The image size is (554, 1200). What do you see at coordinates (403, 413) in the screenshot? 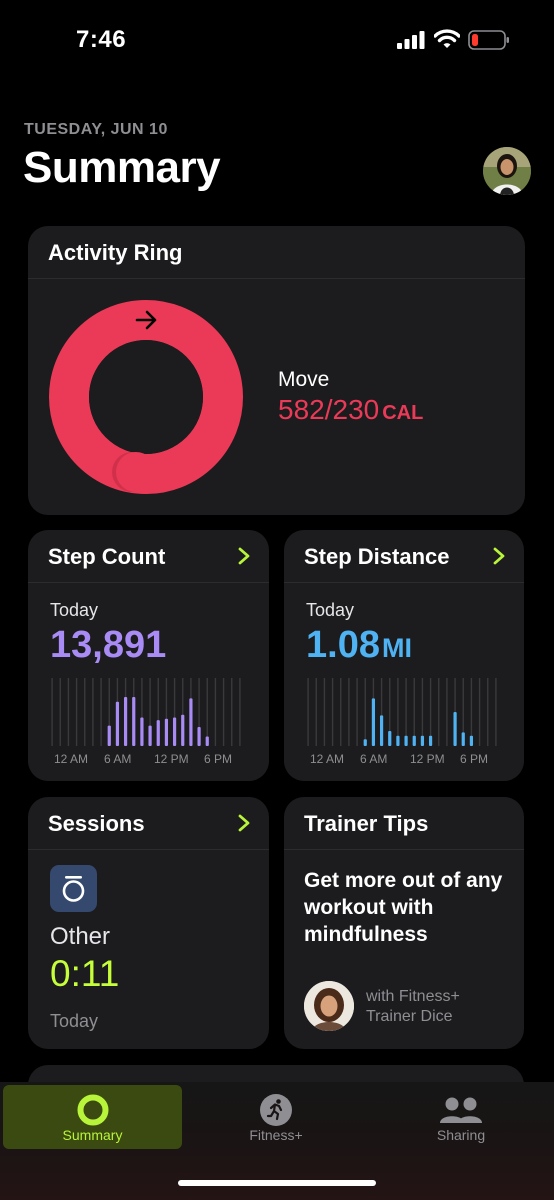
I see `move-unit: CAL` at bounding box center [403, 413].